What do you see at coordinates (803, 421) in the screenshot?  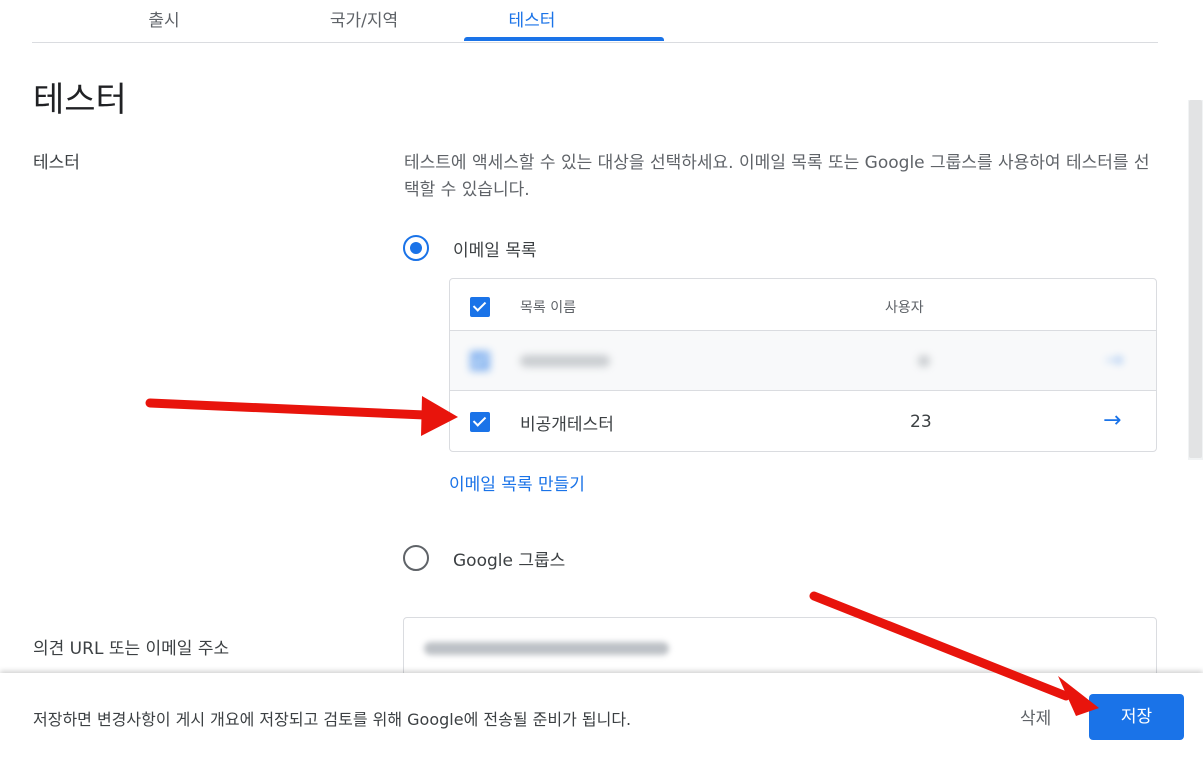 I see `table-row: 비공개테스터 23 →` at bounding box center [803, 421].